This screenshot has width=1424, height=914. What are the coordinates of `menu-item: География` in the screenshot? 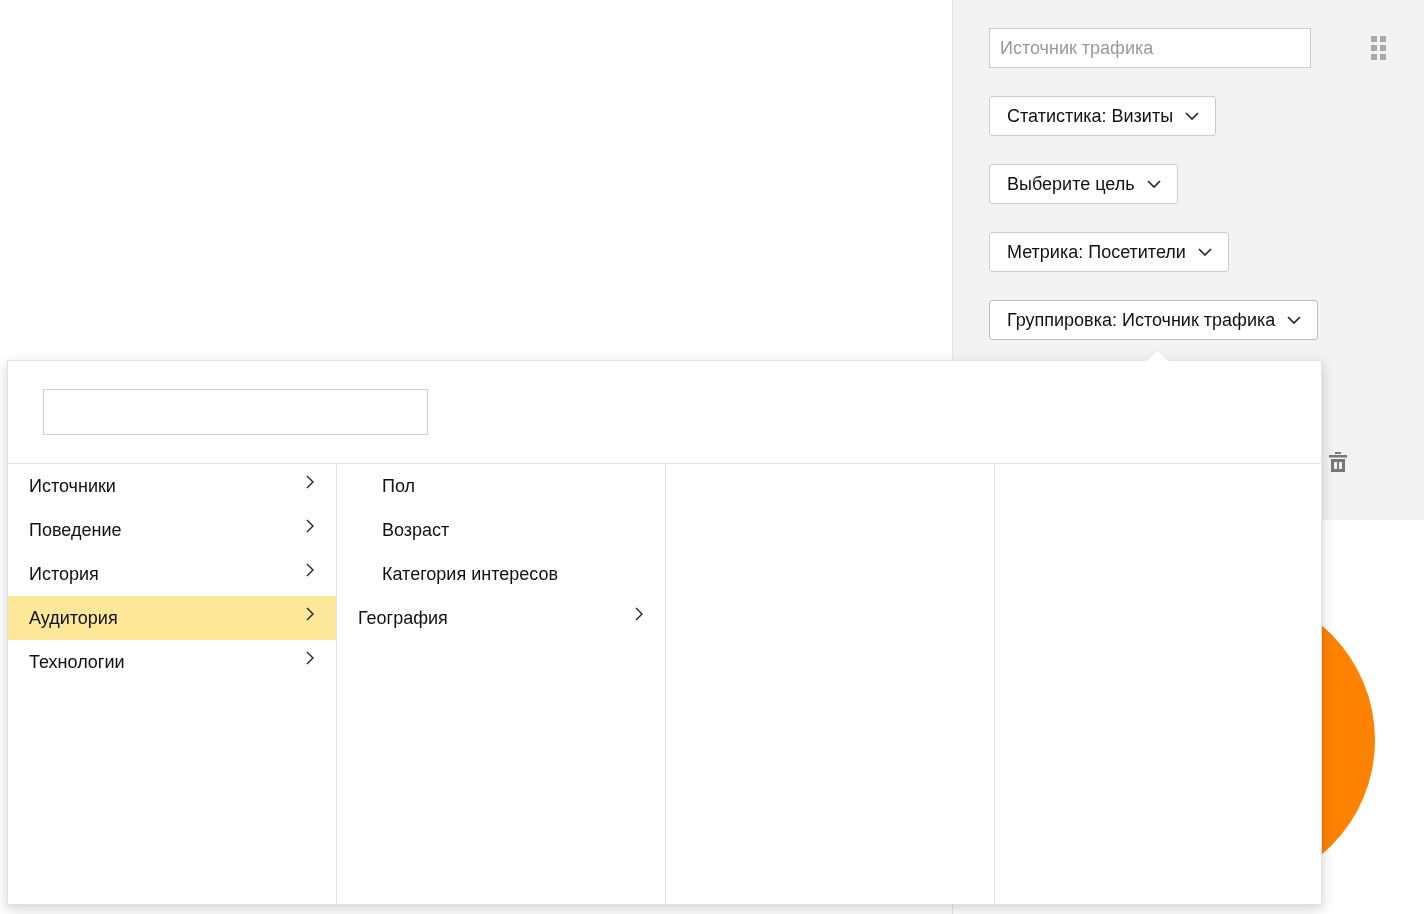 It's located at (501, 618).